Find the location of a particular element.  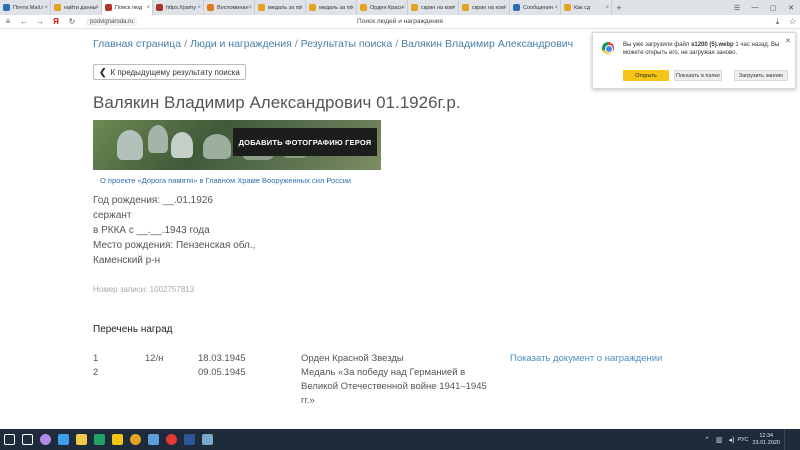

ie-icon is located at coordinates (63, 439).